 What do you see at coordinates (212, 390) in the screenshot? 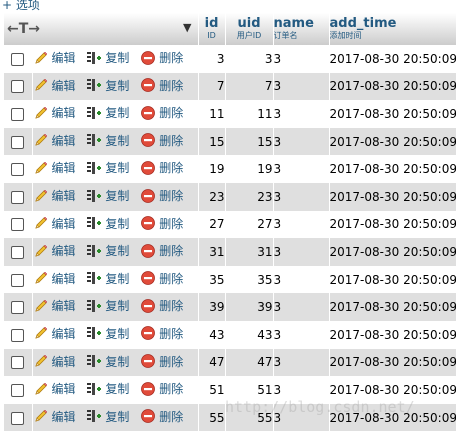
I see `cell-id: 51` at bounding box center [212, 390].